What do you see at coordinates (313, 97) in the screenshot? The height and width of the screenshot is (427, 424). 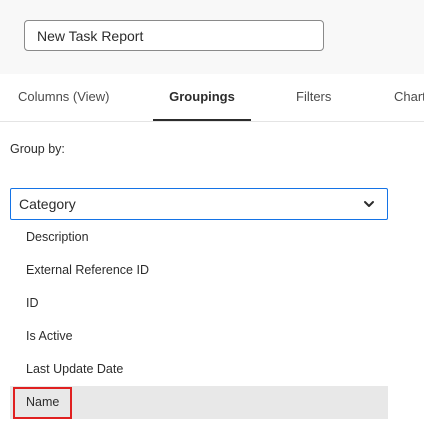 I see `tab-filters: Filters` at bounding box center [313, 97].